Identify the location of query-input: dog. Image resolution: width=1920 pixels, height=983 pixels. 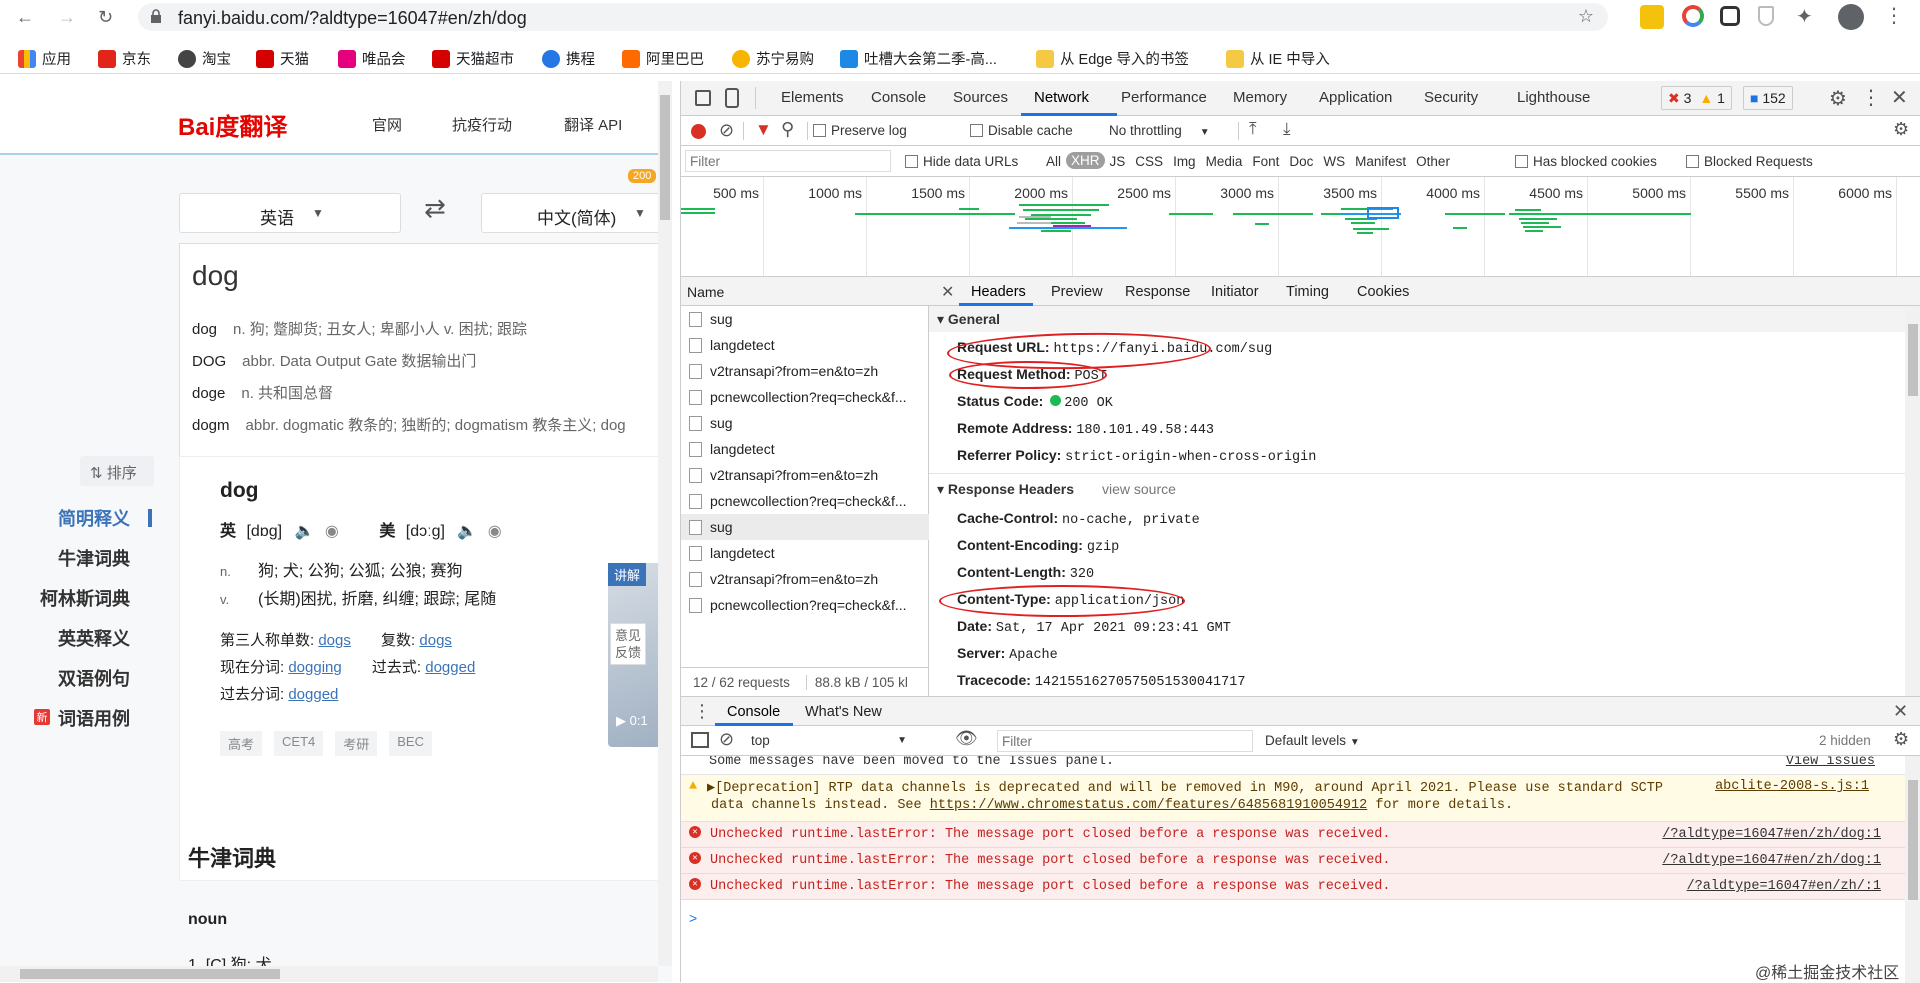
(215, 276).